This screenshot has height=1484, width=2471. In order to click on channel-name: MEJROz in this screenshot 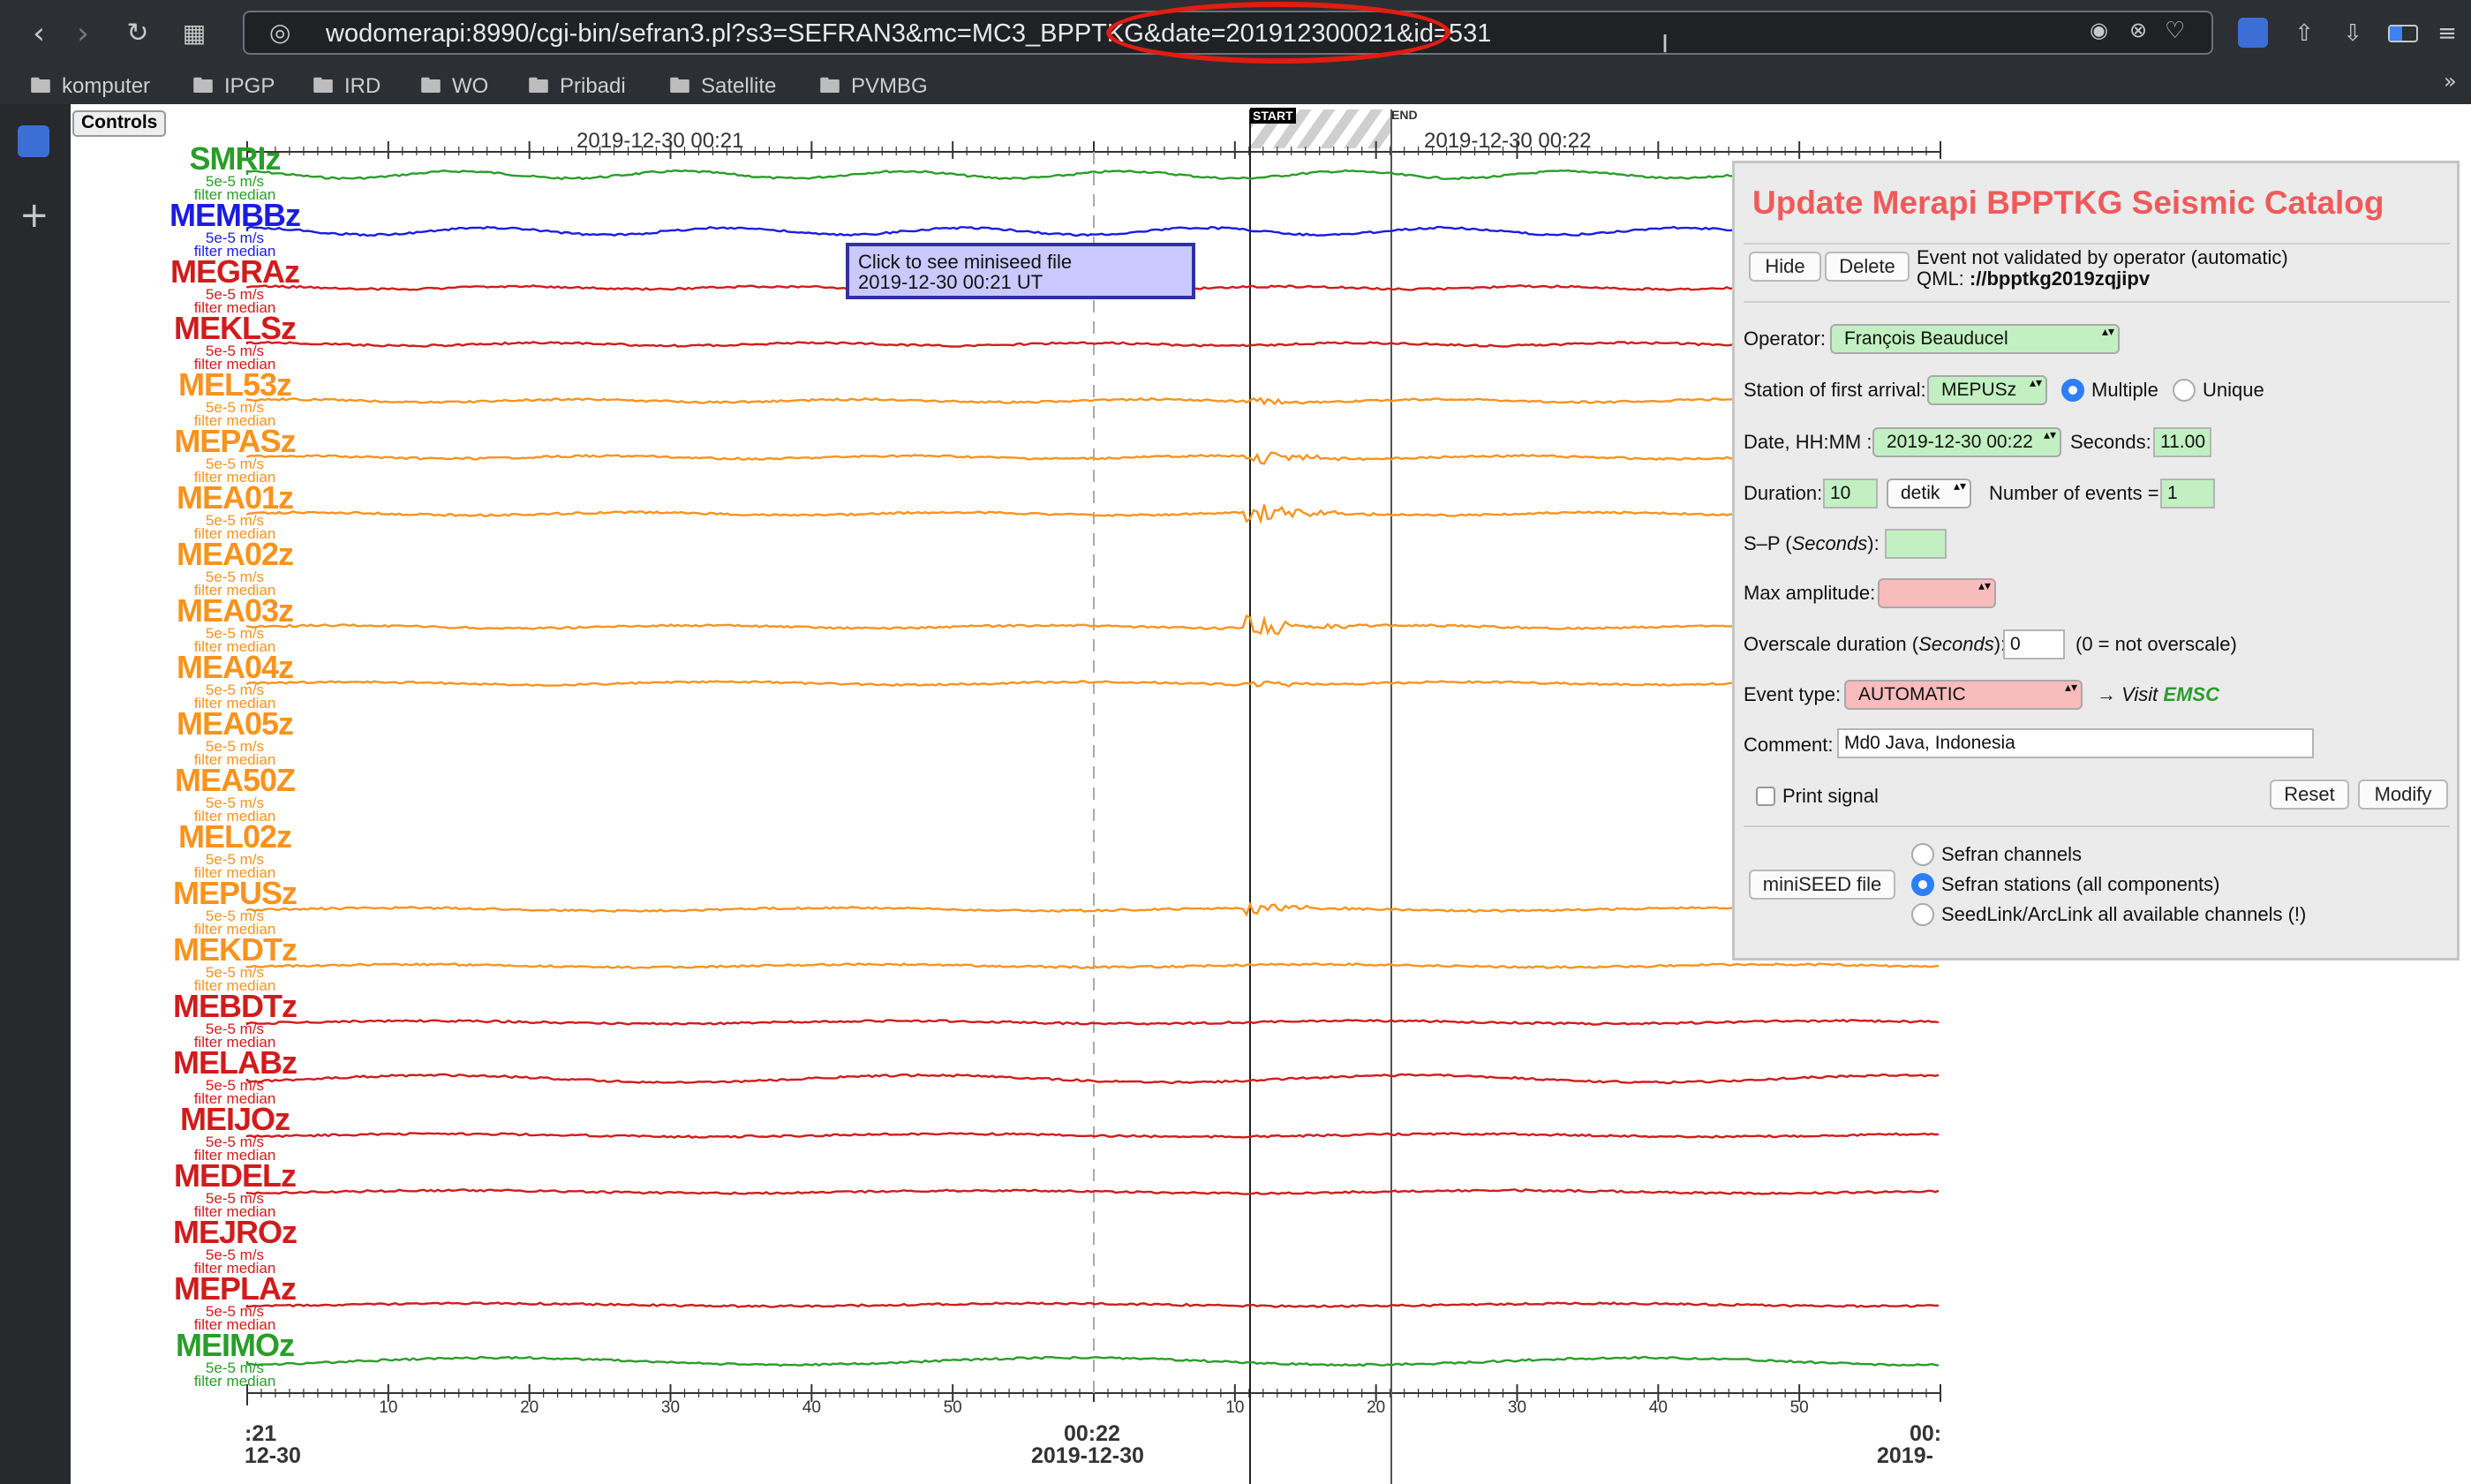, I will do `click(235, 1232)`.